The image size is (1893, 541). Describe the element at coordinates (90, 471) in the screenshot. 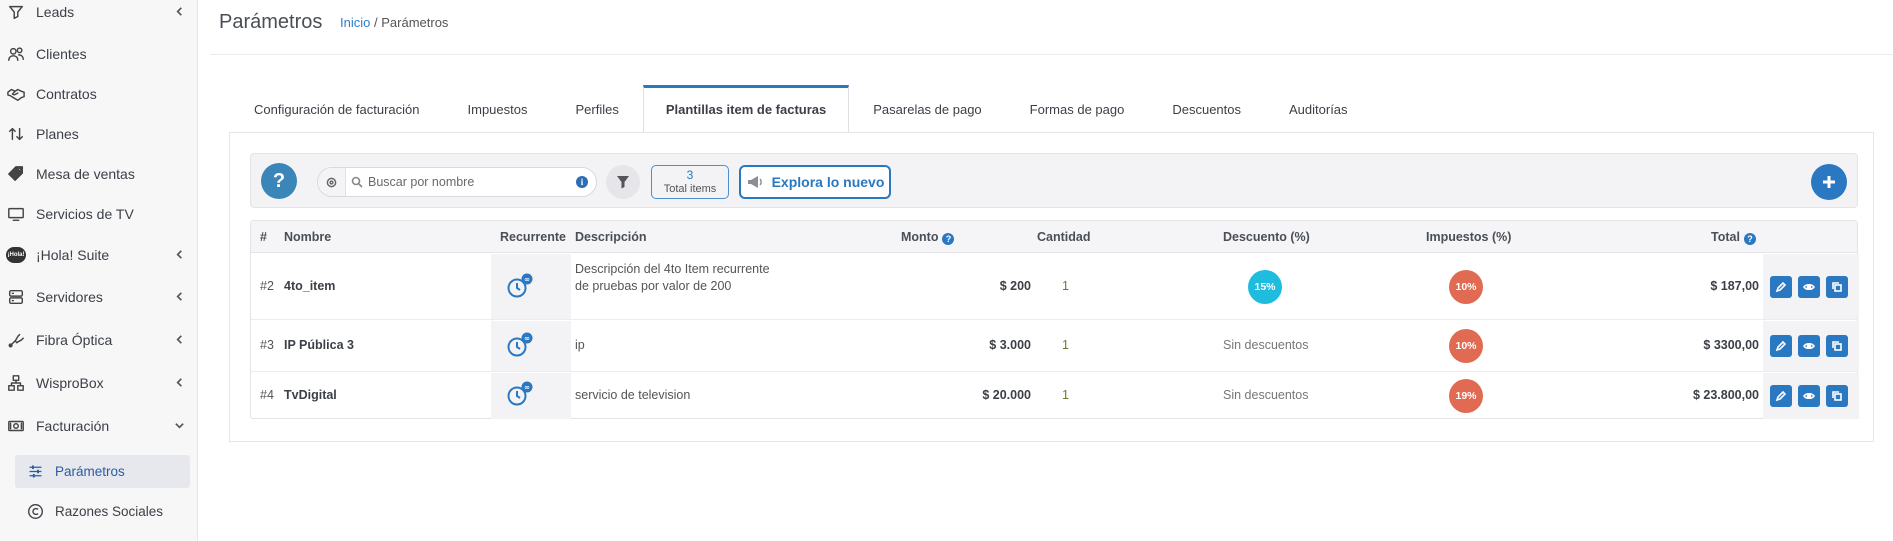

I see `sidebar-subitem-label: Parámetros` at that location.